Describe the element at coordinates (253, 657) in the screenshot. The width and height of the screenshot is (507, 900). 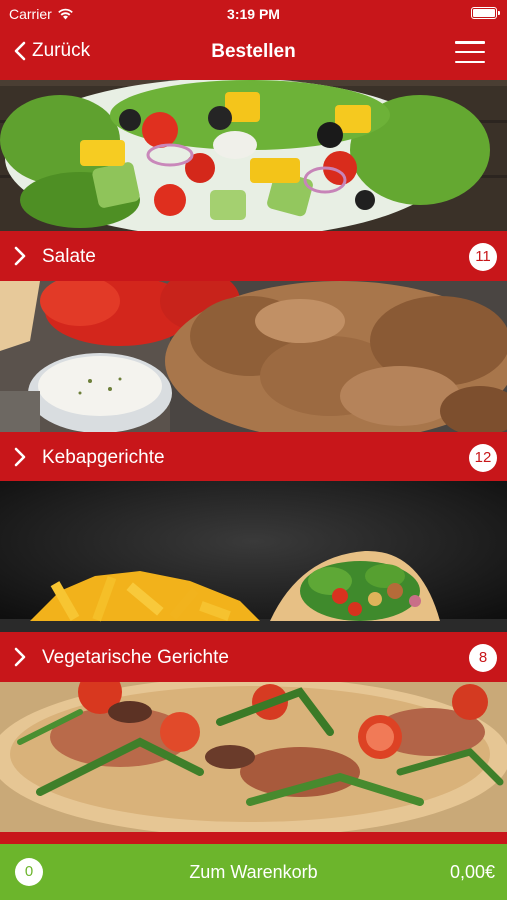
I see `category-bar-vegetarische-gerichte: Vegetarische Gerichte 8` at that location.